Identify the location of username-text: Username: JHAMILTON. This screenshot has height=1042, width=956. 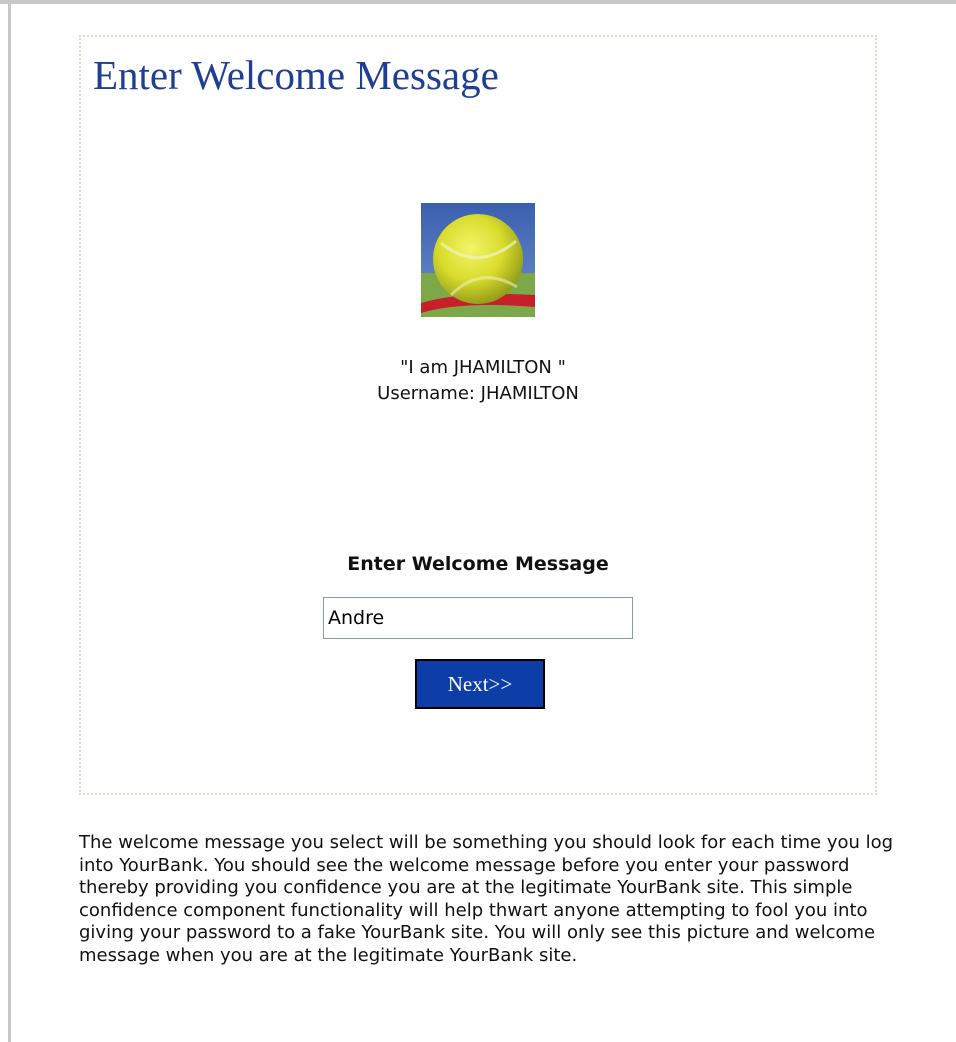
(478, 393).